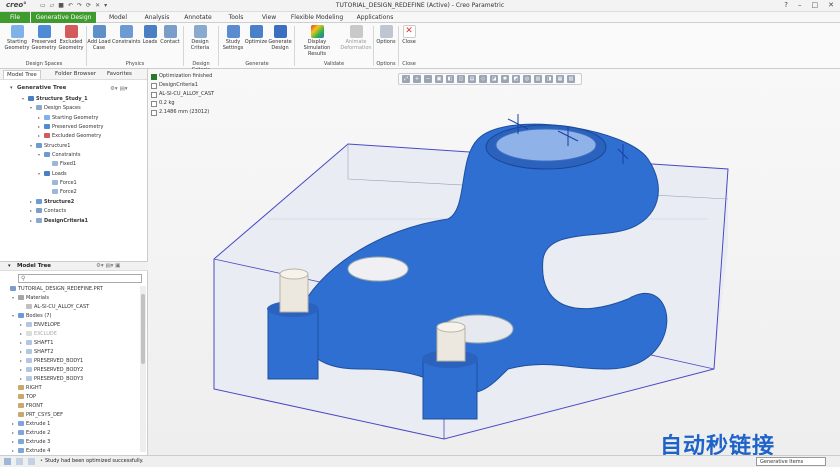 The height and width of the screenshot is (467, 840). What do you see at coordinates (233, 38) in the screenshot?
I see `study-settings-button: Study Settings` at bounding box center [233, 38].